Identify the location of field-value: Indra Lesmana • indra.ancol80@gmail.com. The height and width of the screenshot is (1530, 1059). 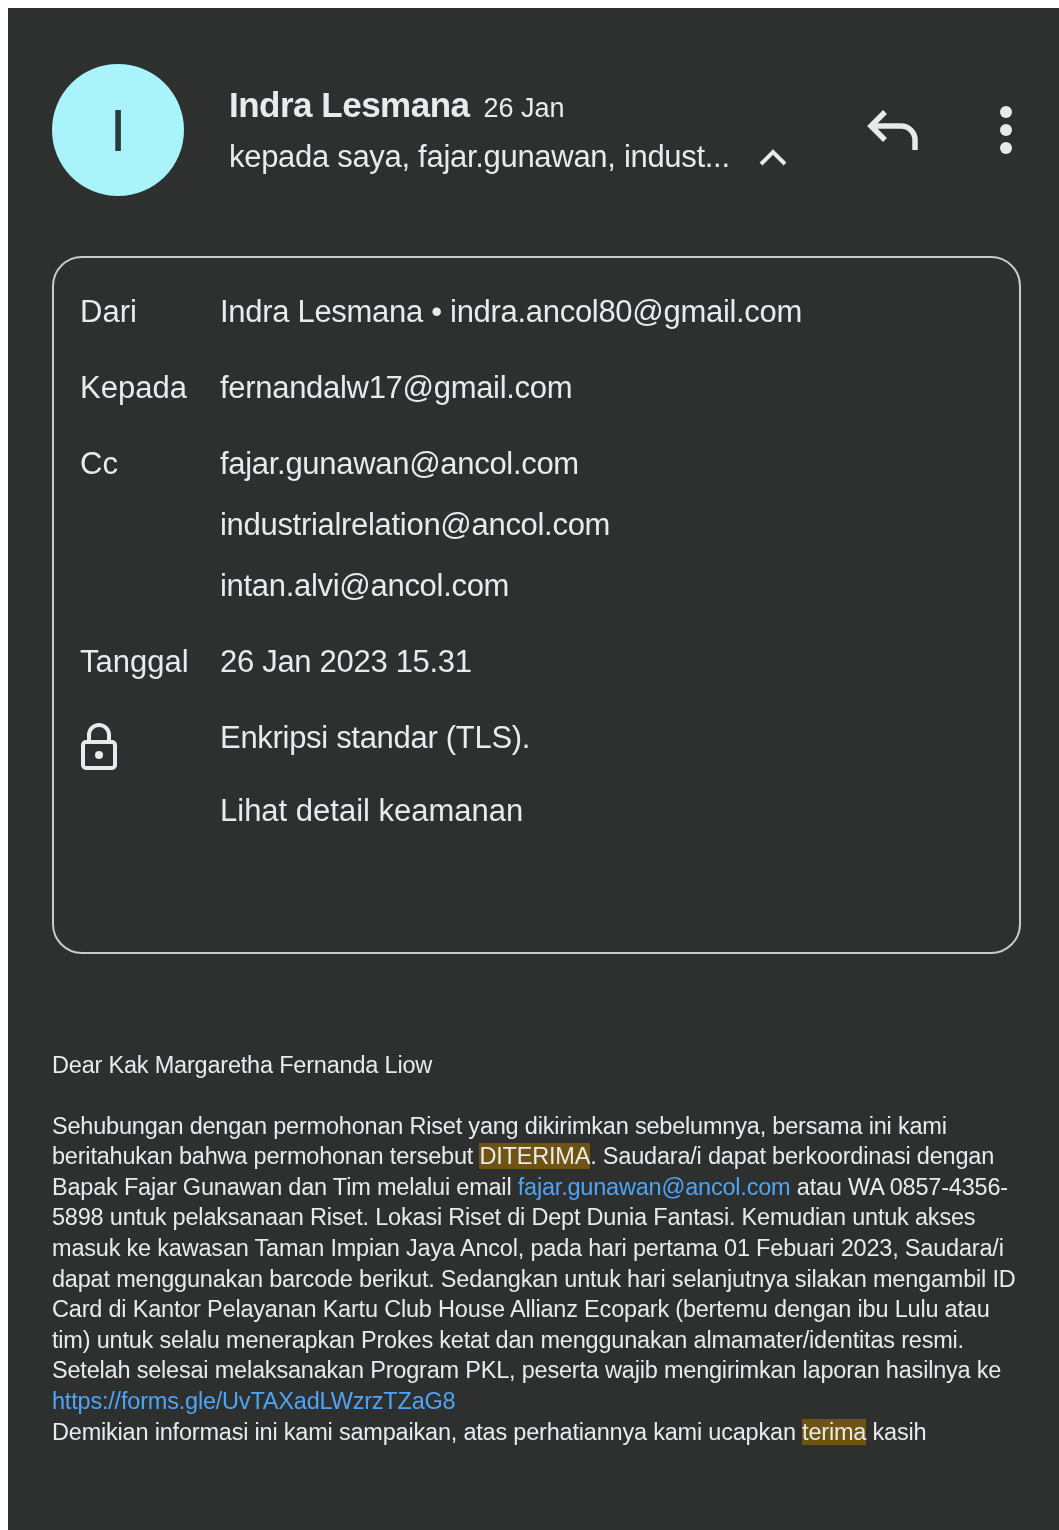
(511, 312).